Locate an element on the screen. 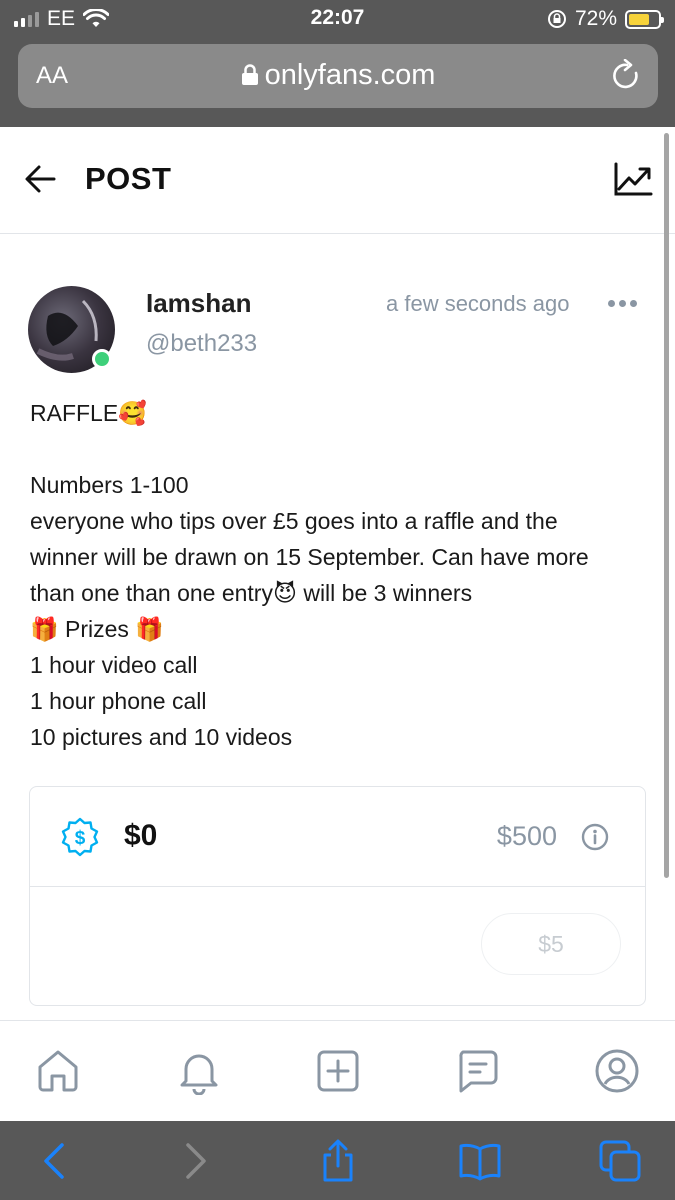 The height and width of the screenshot is (1200, 675). lock-icon is located at coordinates (249, 74).